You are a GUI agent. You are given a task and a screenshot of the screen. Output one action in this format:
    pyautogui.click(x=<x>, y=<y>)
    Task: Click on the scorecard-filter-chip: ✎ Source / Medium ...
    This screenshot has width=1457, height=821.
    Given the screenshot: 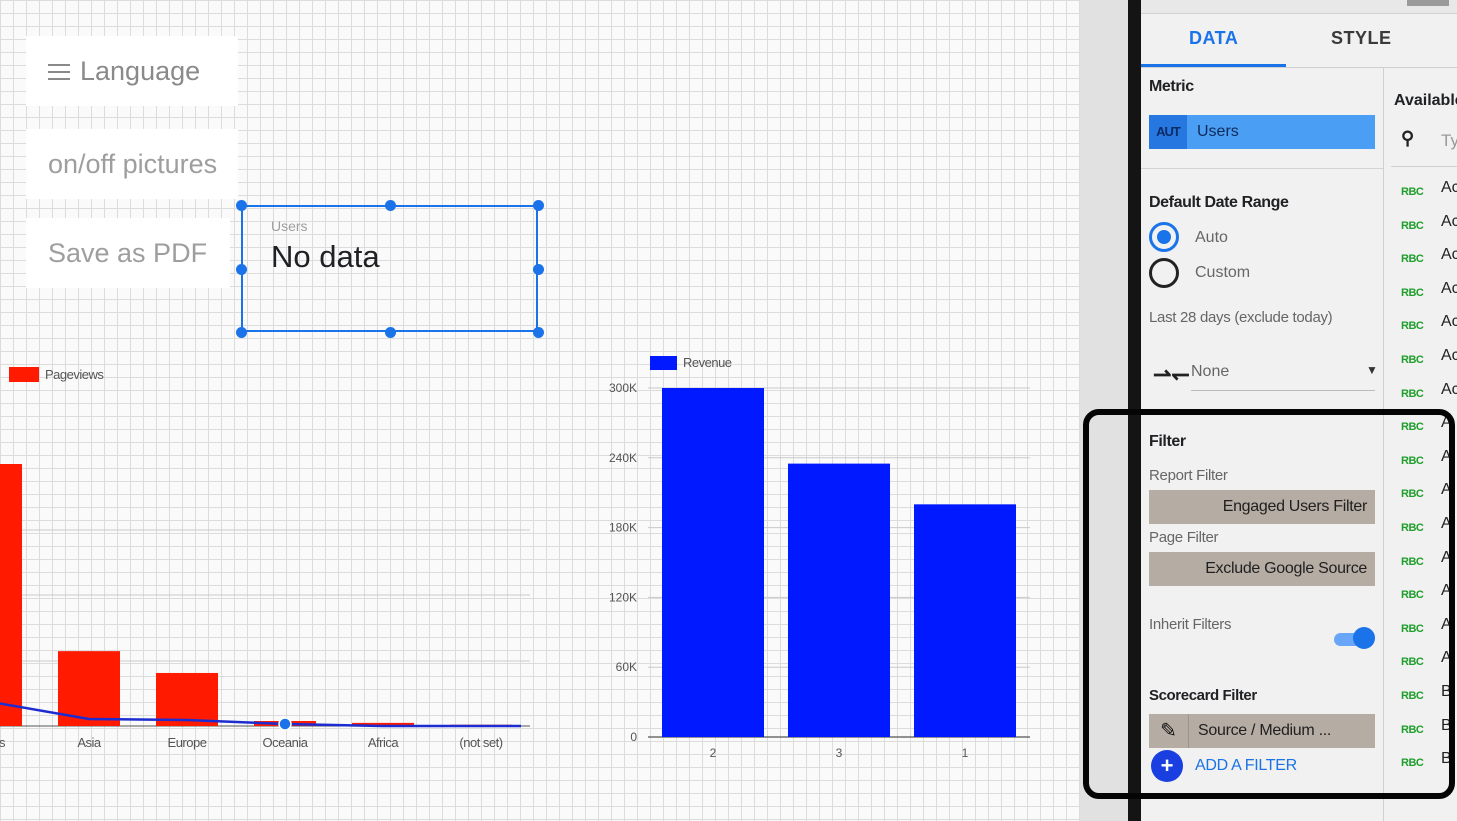 What is the action you would take?
    pyautogui.click(x=1262, y=731)
    